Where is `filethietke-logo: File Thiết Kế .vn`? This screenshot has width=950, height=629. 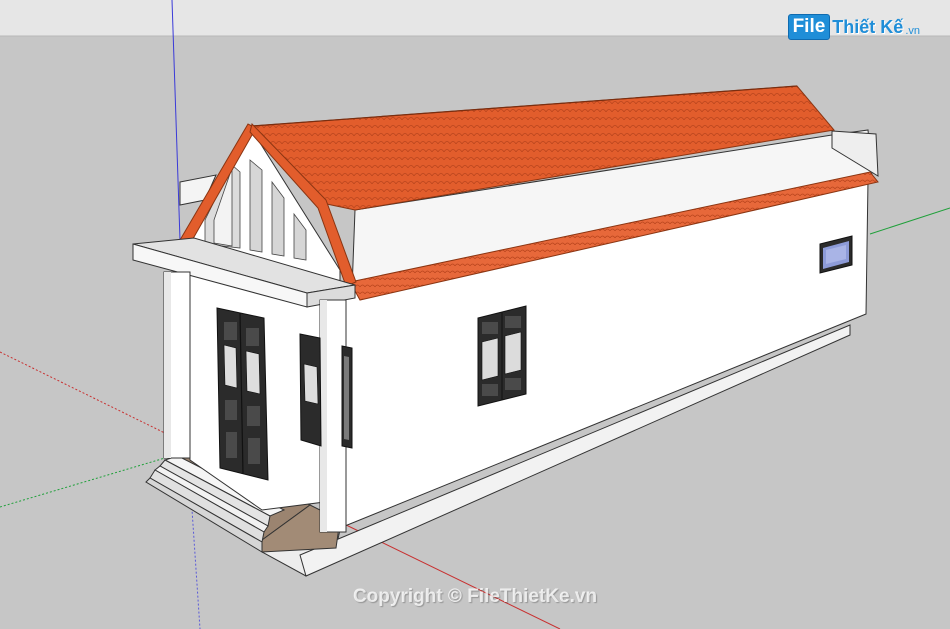
filethietke-logo: File Thiết Kế .vn is located at coordinates (853, 27).